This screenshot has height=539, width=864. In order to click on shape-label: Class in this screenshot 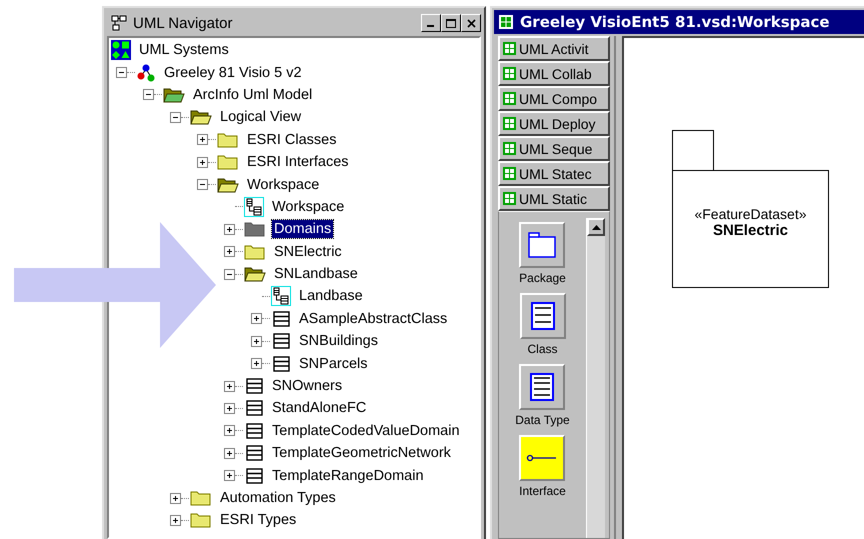, I will do `click(542, 349)`.